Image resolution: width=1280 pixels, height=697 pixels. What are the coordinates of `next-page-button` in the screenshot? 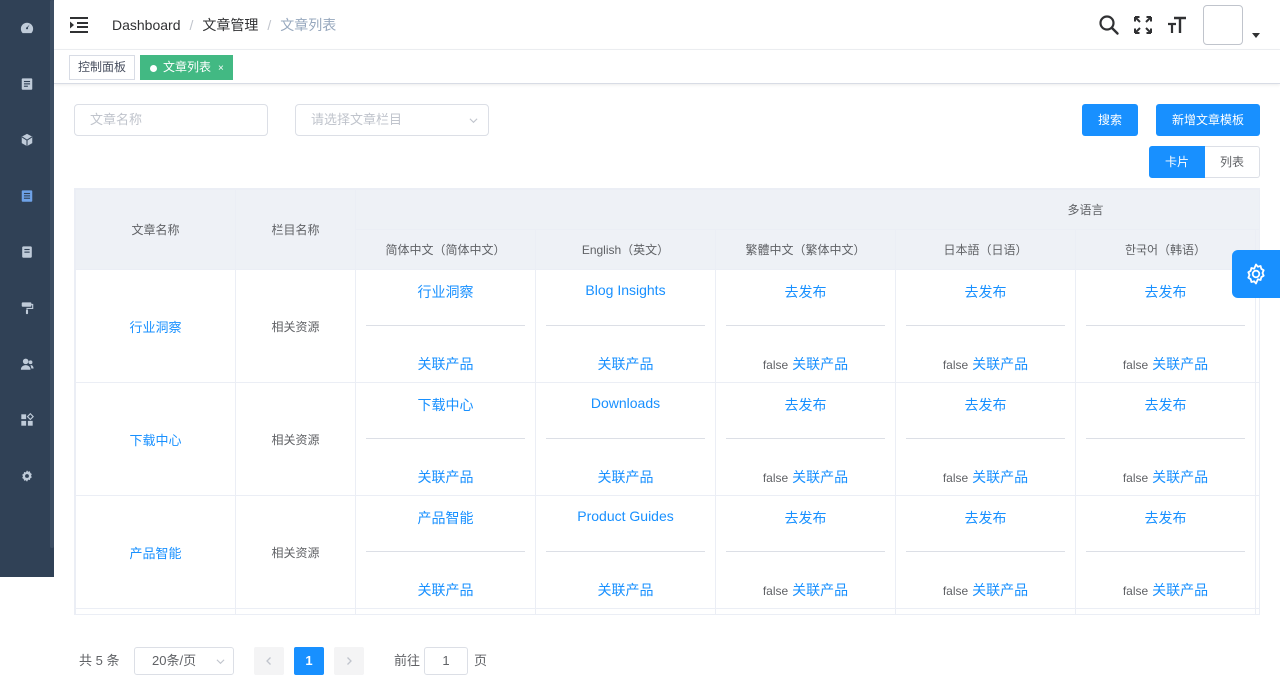 It's located at (349, 661).